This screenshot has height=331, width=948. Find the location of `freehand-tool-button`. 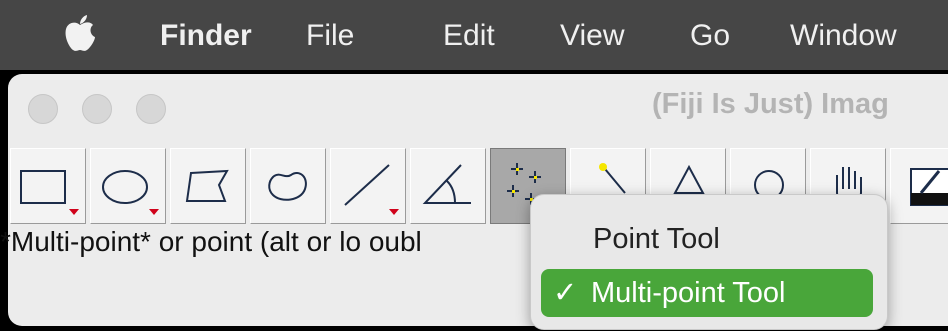

freehand-tool-button is located at coordinates (288, 186).